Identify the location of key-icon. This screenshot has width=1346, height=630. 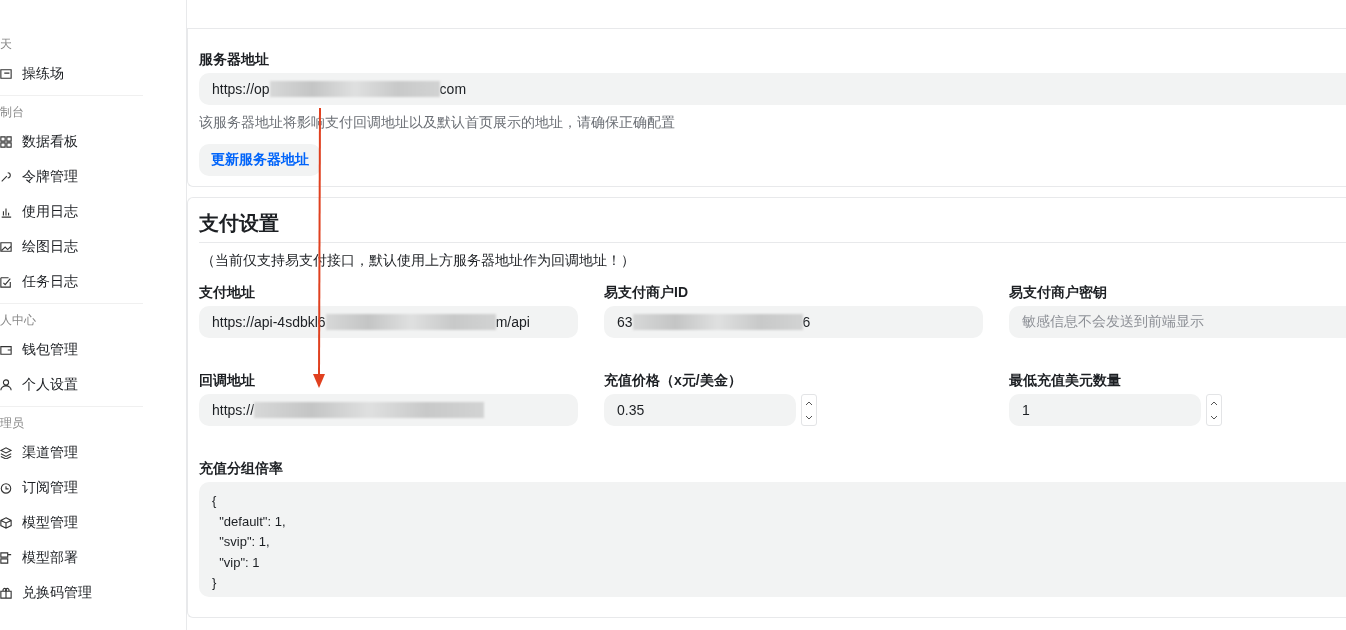
(6, 176).